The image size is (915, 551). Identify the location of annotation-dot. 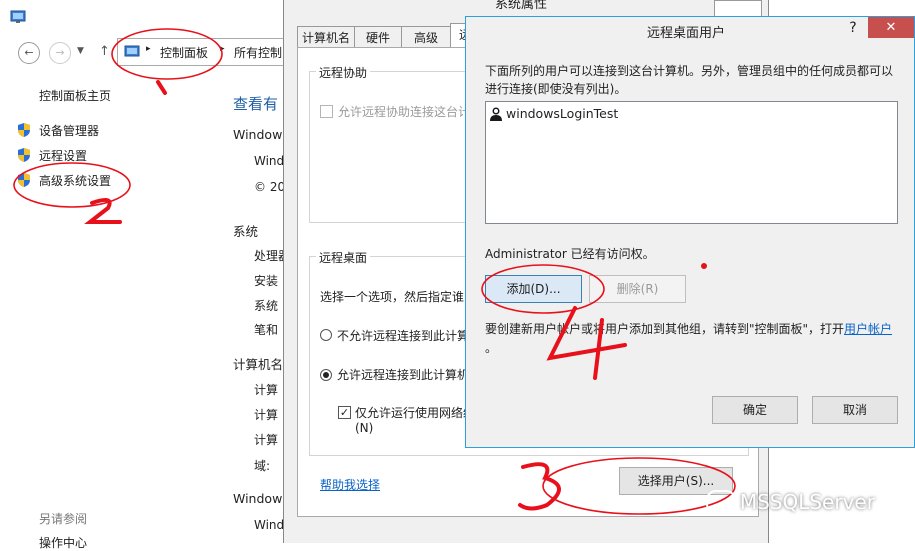
(704, 266).